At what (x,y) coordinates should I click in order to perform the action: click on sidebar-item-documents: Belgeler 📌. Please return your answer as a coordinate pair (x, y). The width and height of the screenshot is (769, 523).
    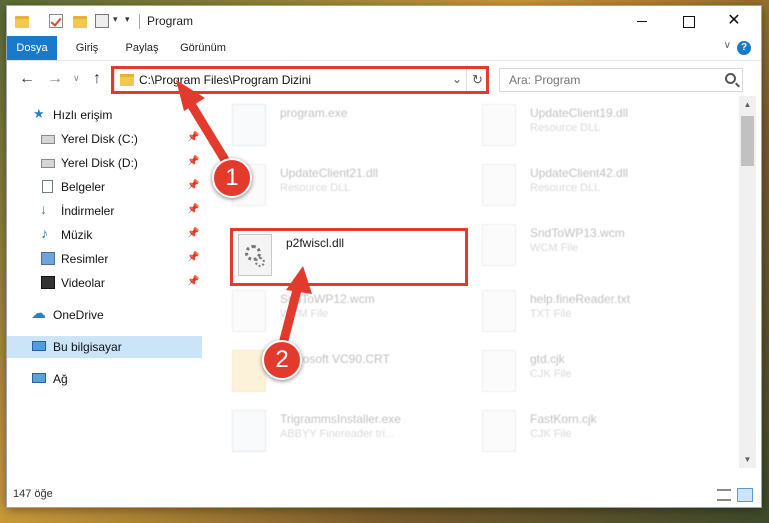
    Looking at the image, I should click on (104, 187).